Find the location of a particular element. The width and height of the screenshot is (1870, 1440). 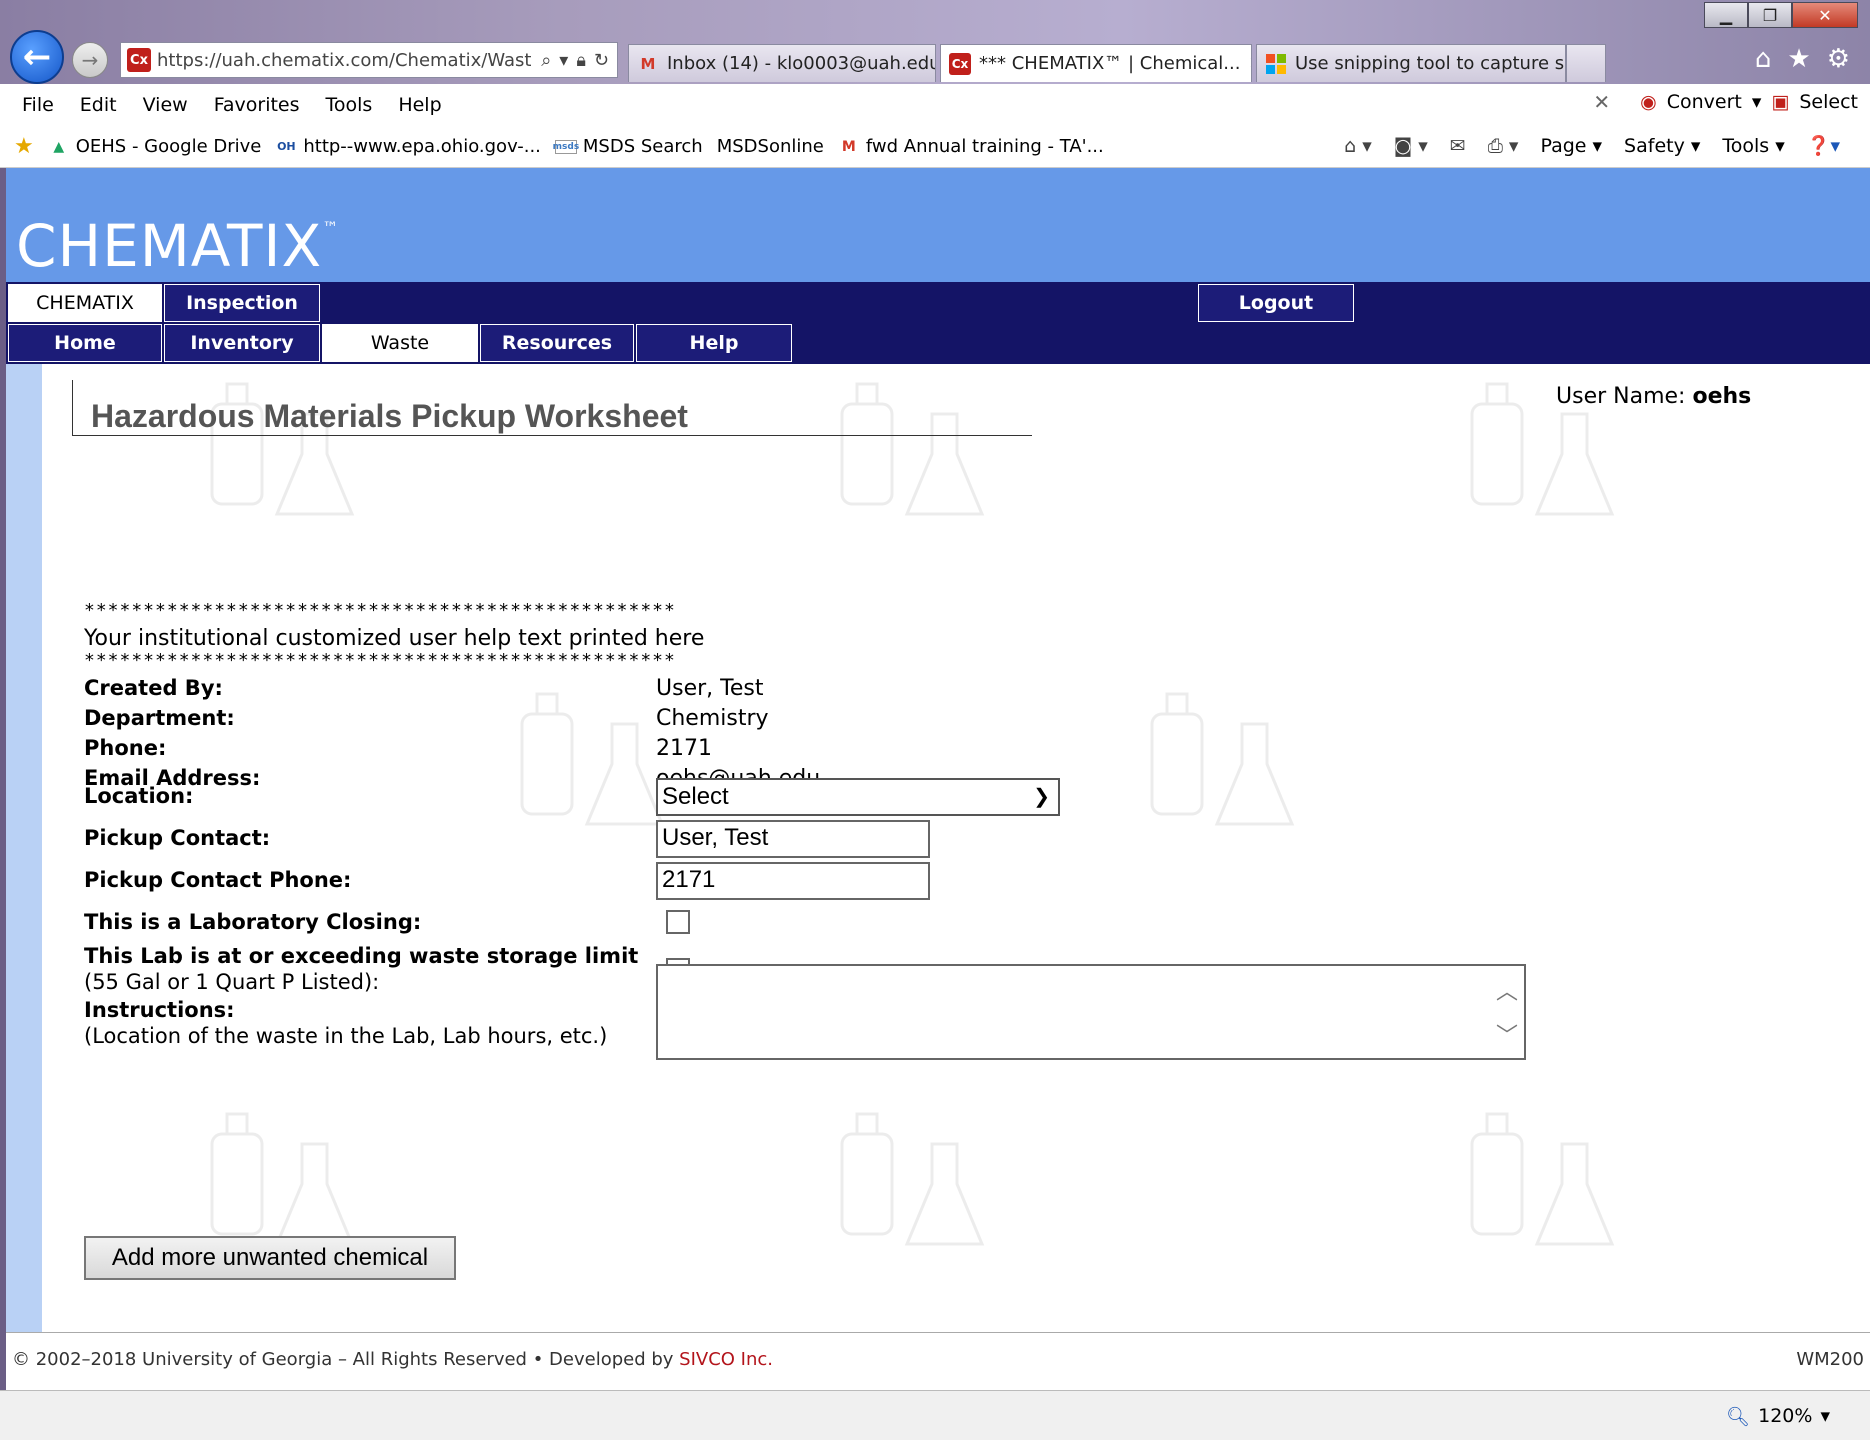

nav-home: Home is located at coordinates (85, 343).